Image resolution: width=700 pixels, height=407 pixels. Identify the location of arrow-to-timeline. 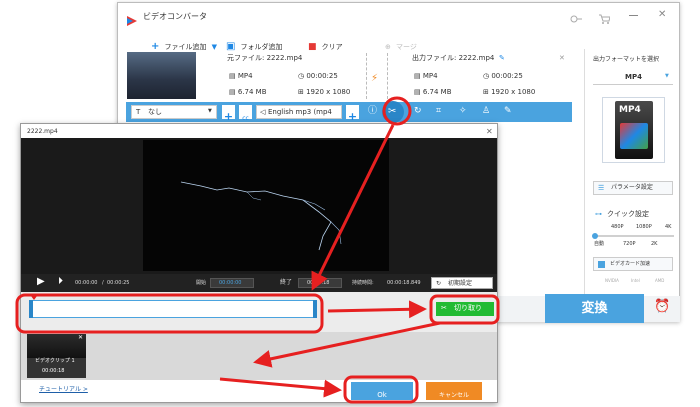
(353, 207).